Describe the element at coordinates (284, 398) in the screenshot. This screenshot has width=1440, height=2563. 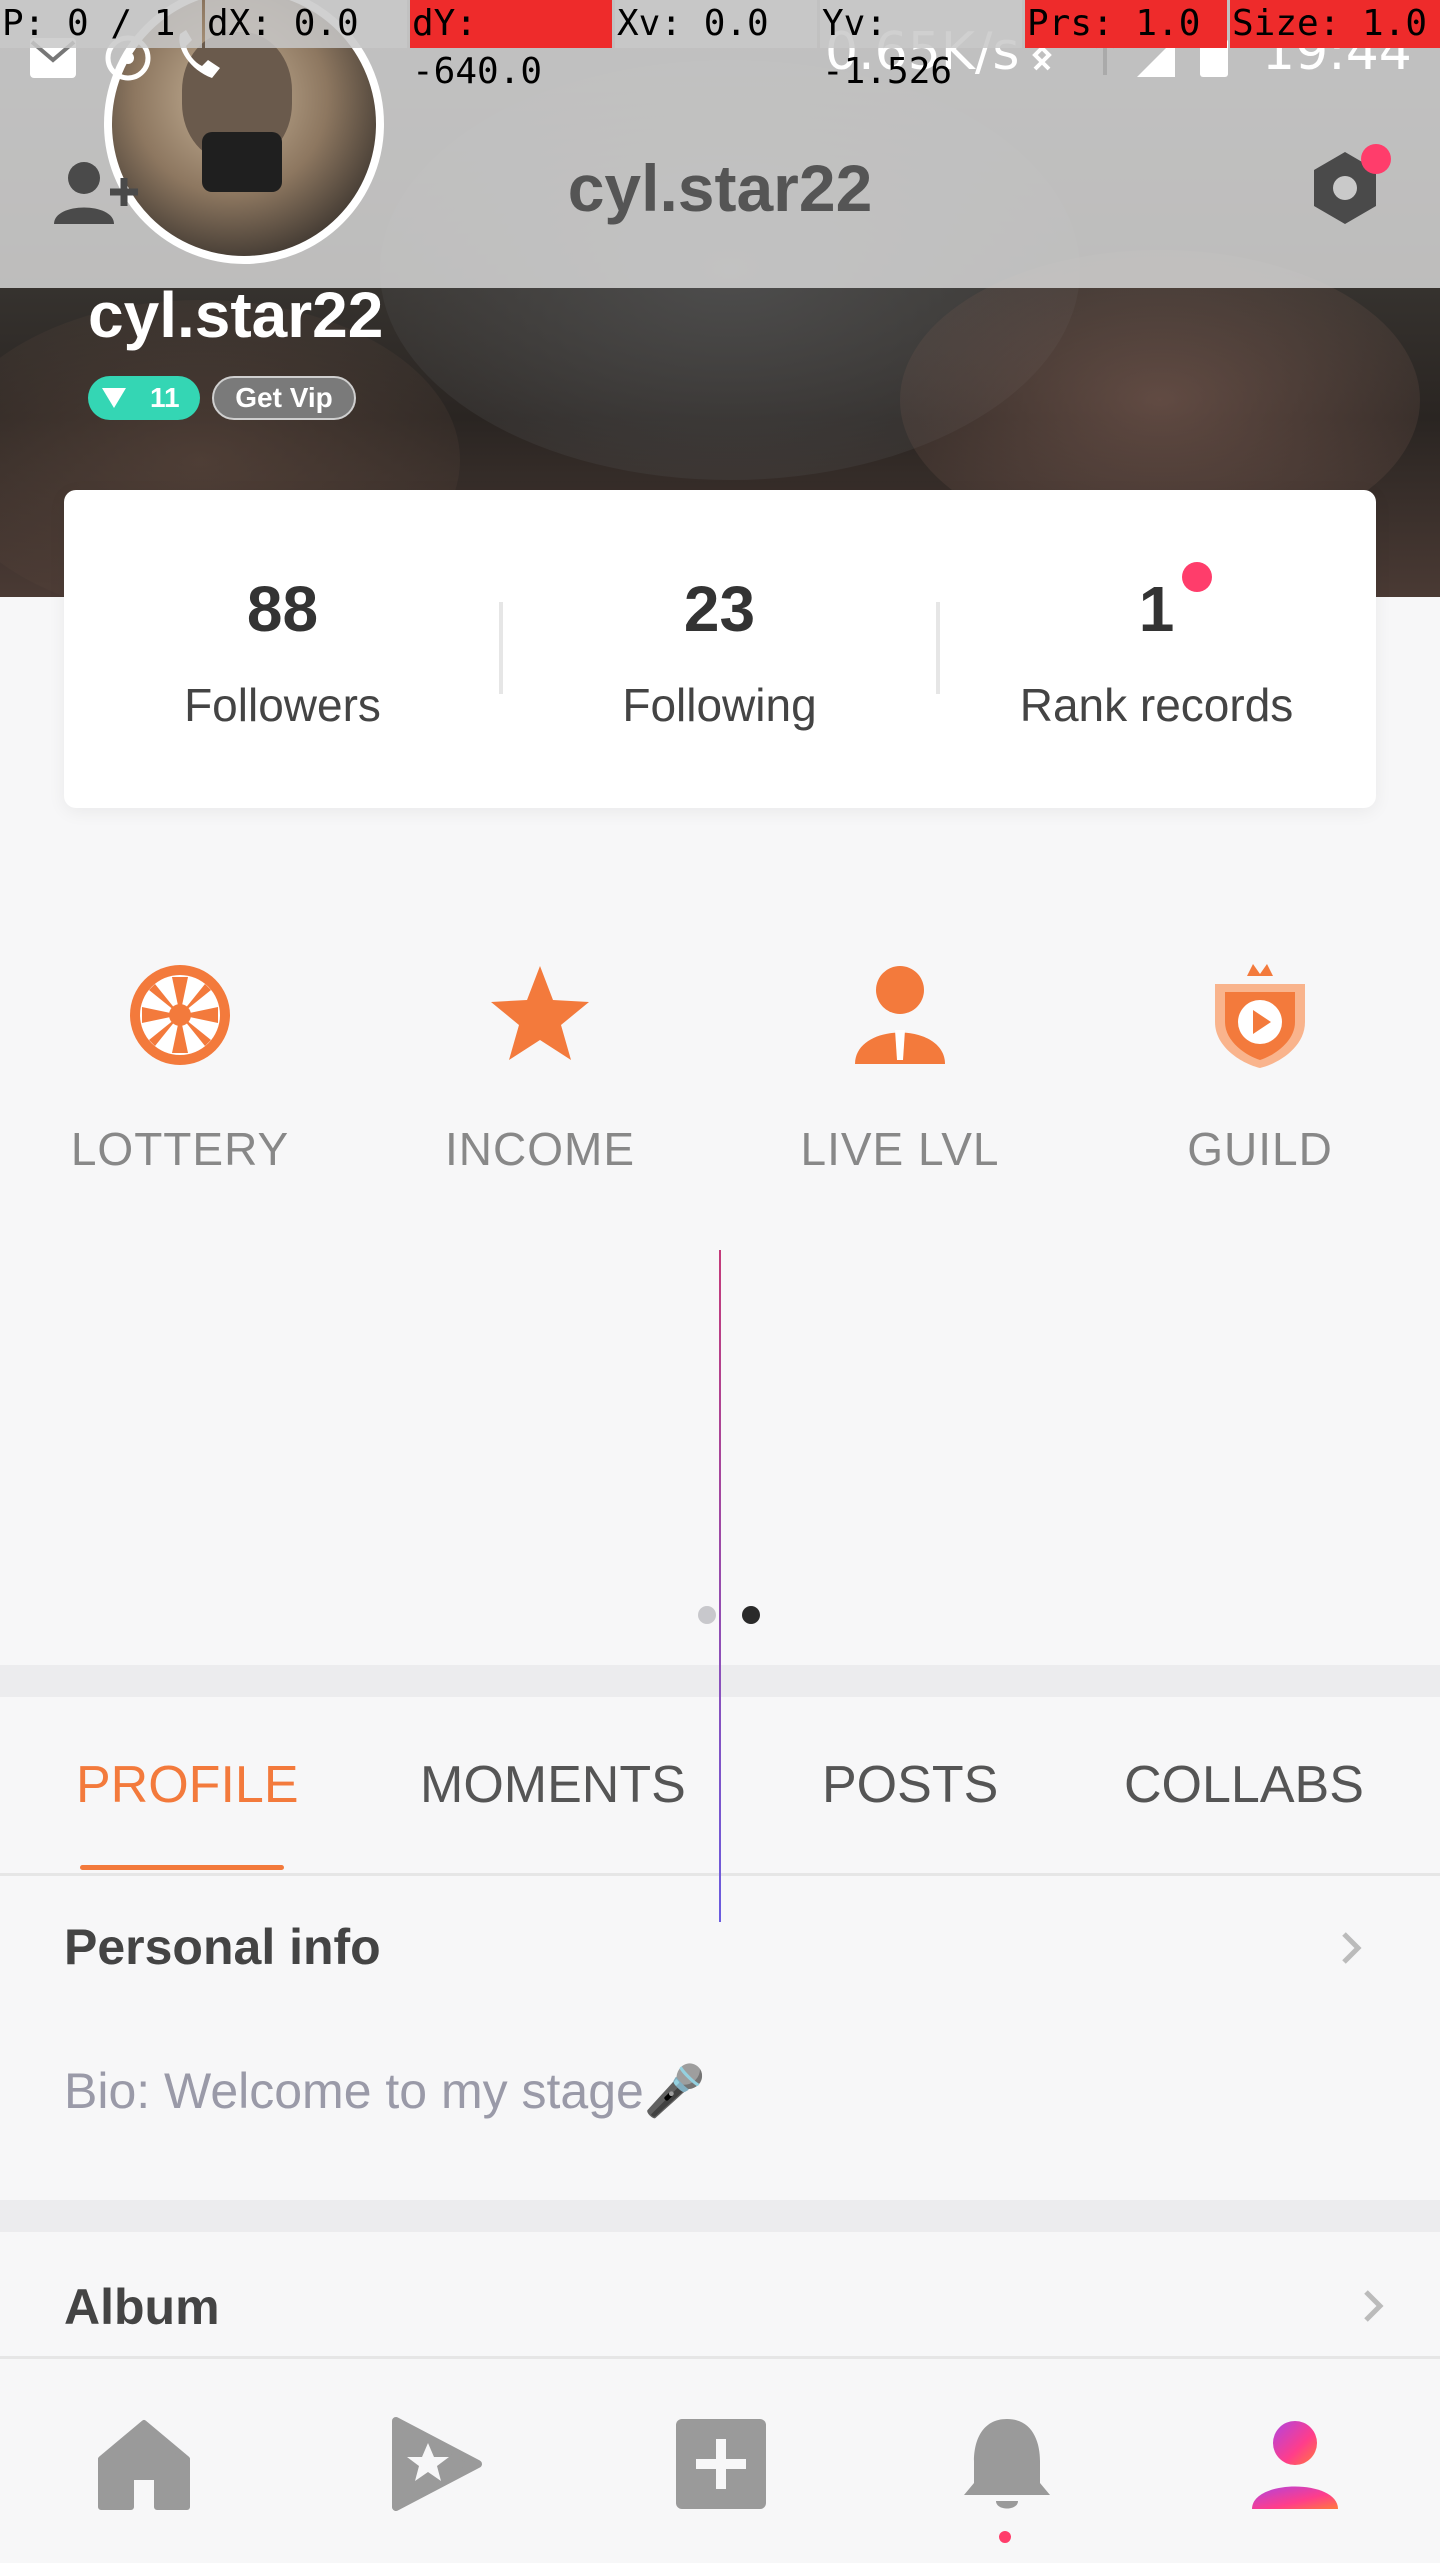
I see `get-vip-button: Get Vip` at that location.